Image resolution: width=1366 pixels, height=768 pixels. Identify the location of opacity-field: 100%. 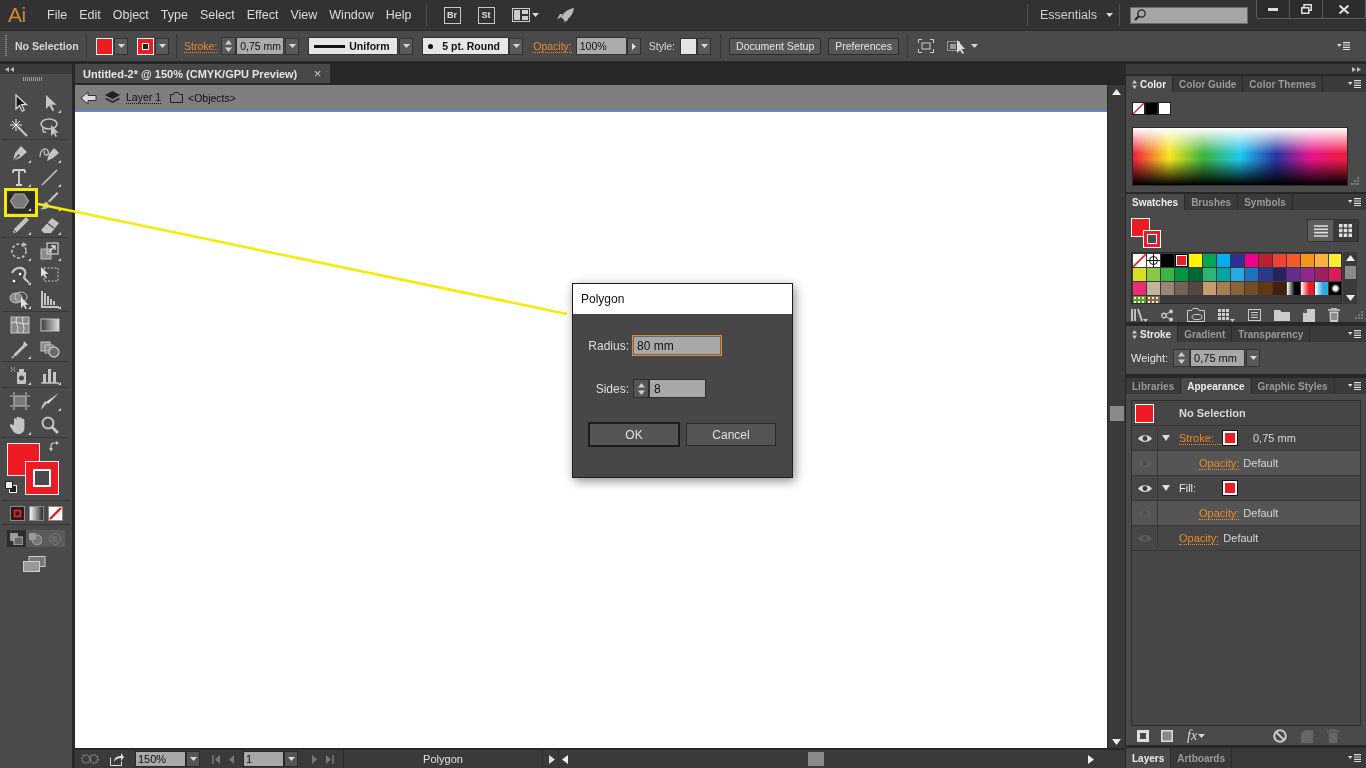
(601, 46).